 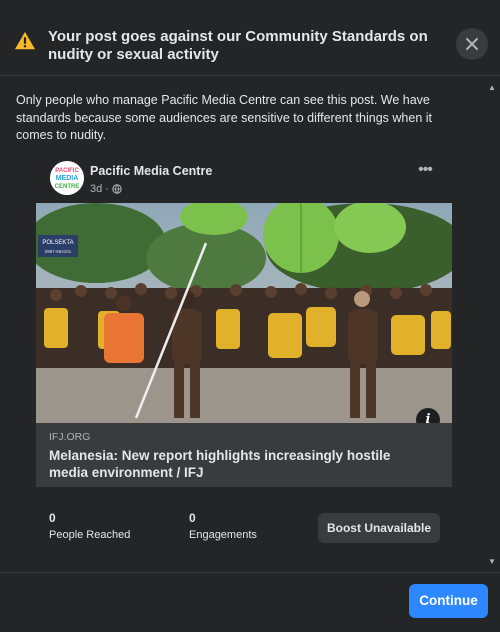 I want to click on more-options-icon: •••, so click(x=425, y=170).